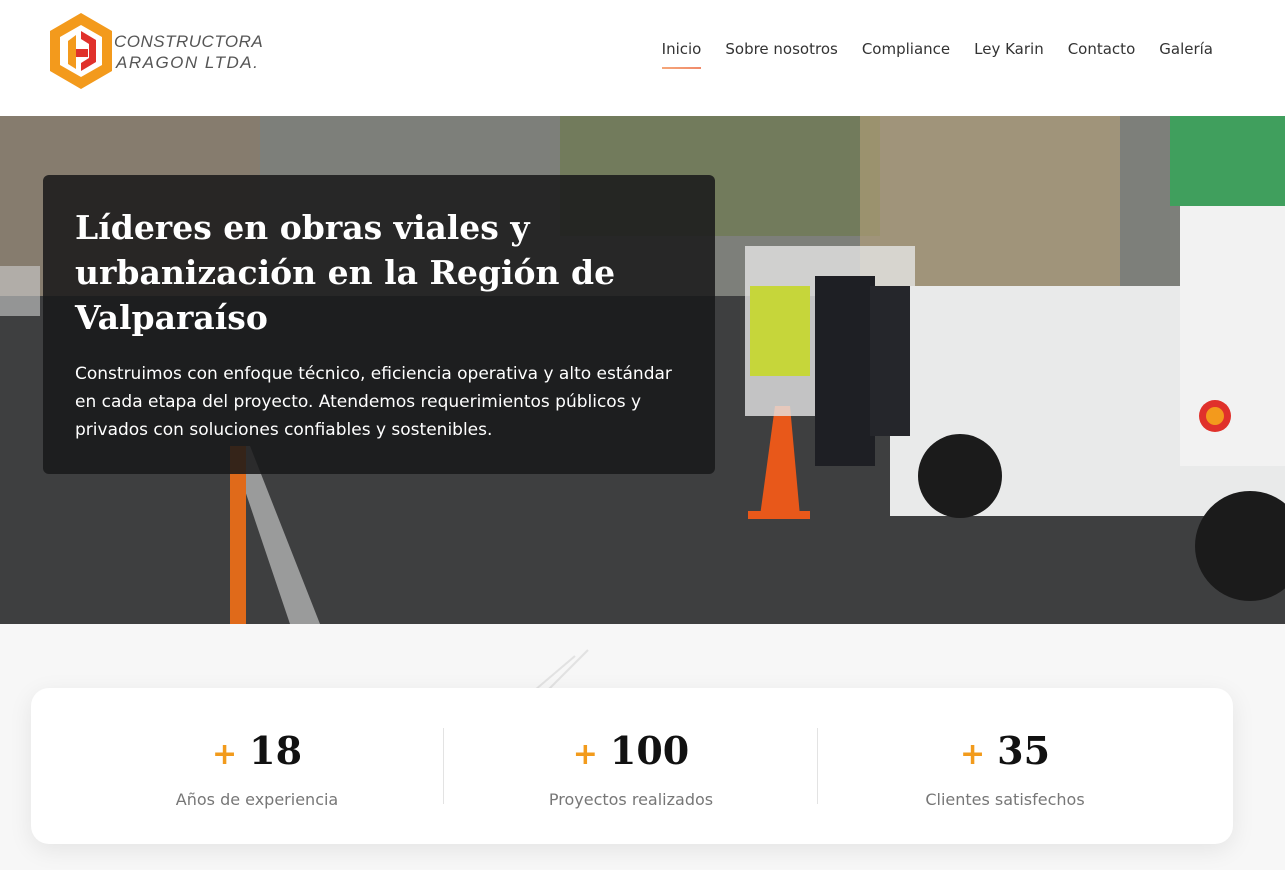 The height and width of the screenshot is (870, 1285). I want to click on stat-number: 18, so click(276, 750).